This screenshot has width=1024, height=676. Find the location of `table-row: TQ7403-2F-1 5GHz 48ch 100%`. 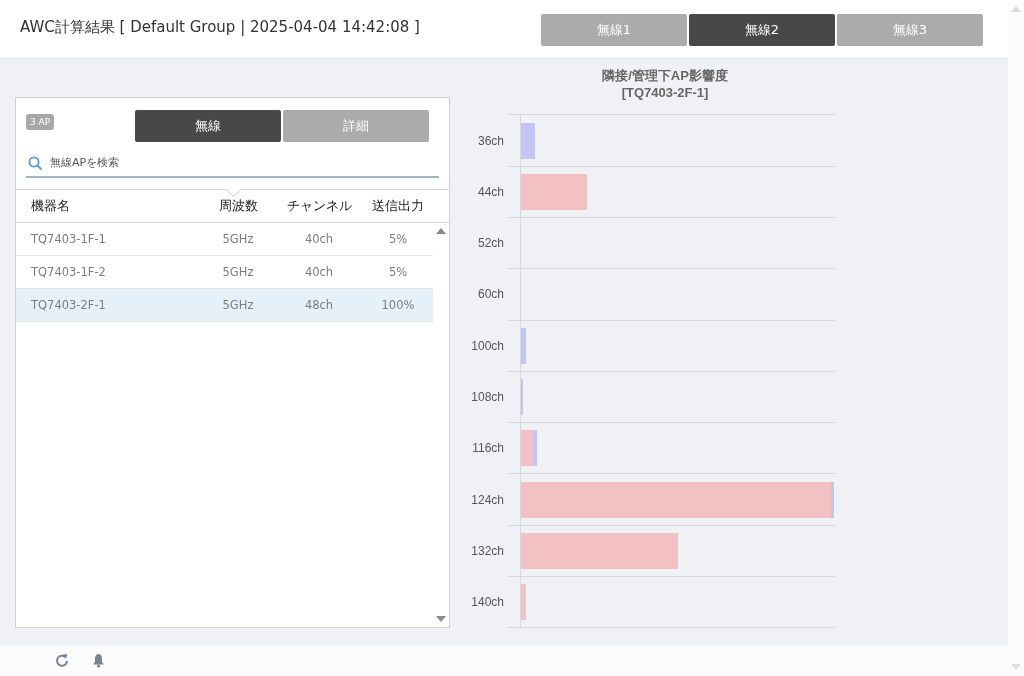

table-row: TQ7403-2F-1 5GHz 48ch 100% is located at coordinates (224, 306).